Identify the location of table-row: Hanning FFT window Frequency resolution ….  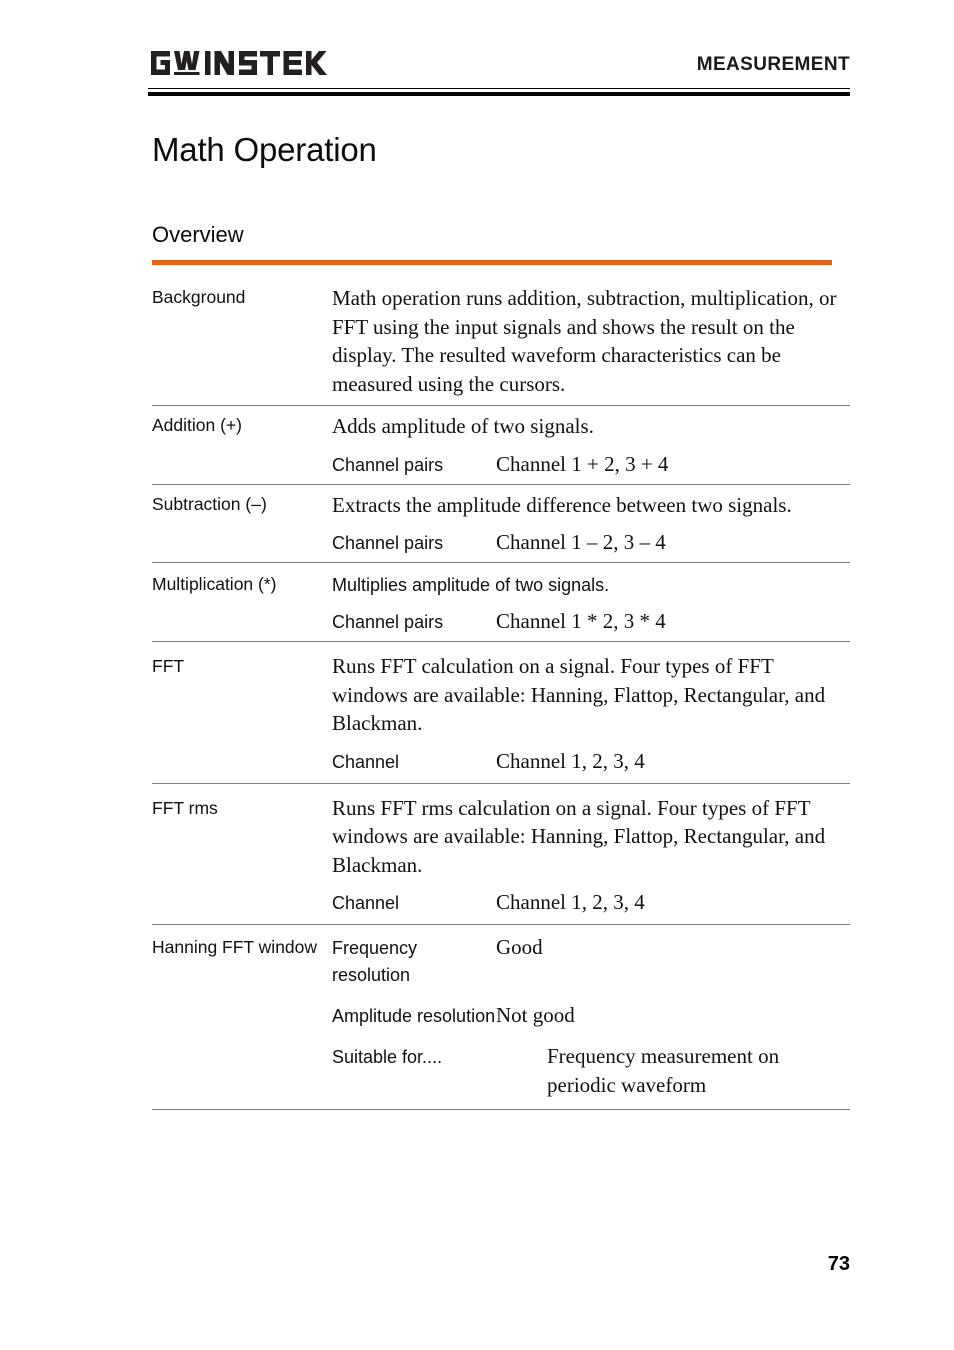
(501, 1017).